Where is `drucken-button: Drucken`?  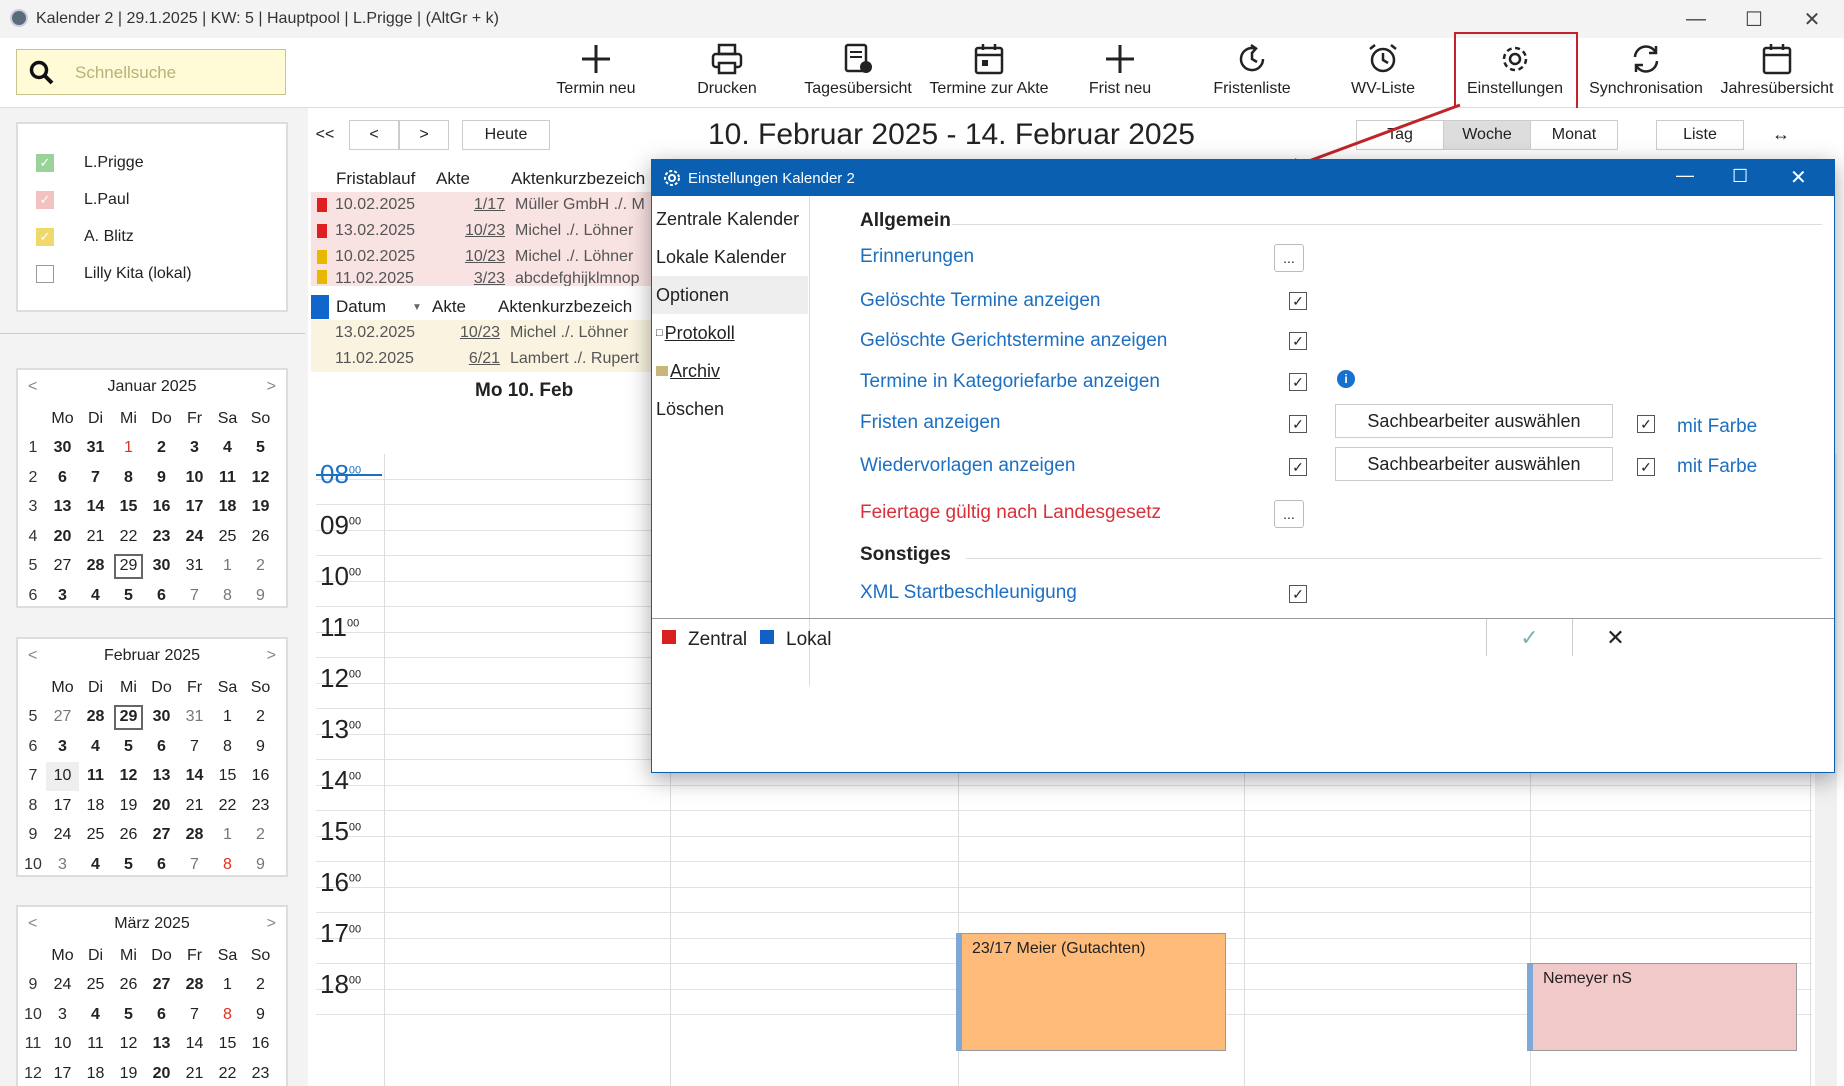
drucken-button: Drucken is located at coordinates (727, 74).